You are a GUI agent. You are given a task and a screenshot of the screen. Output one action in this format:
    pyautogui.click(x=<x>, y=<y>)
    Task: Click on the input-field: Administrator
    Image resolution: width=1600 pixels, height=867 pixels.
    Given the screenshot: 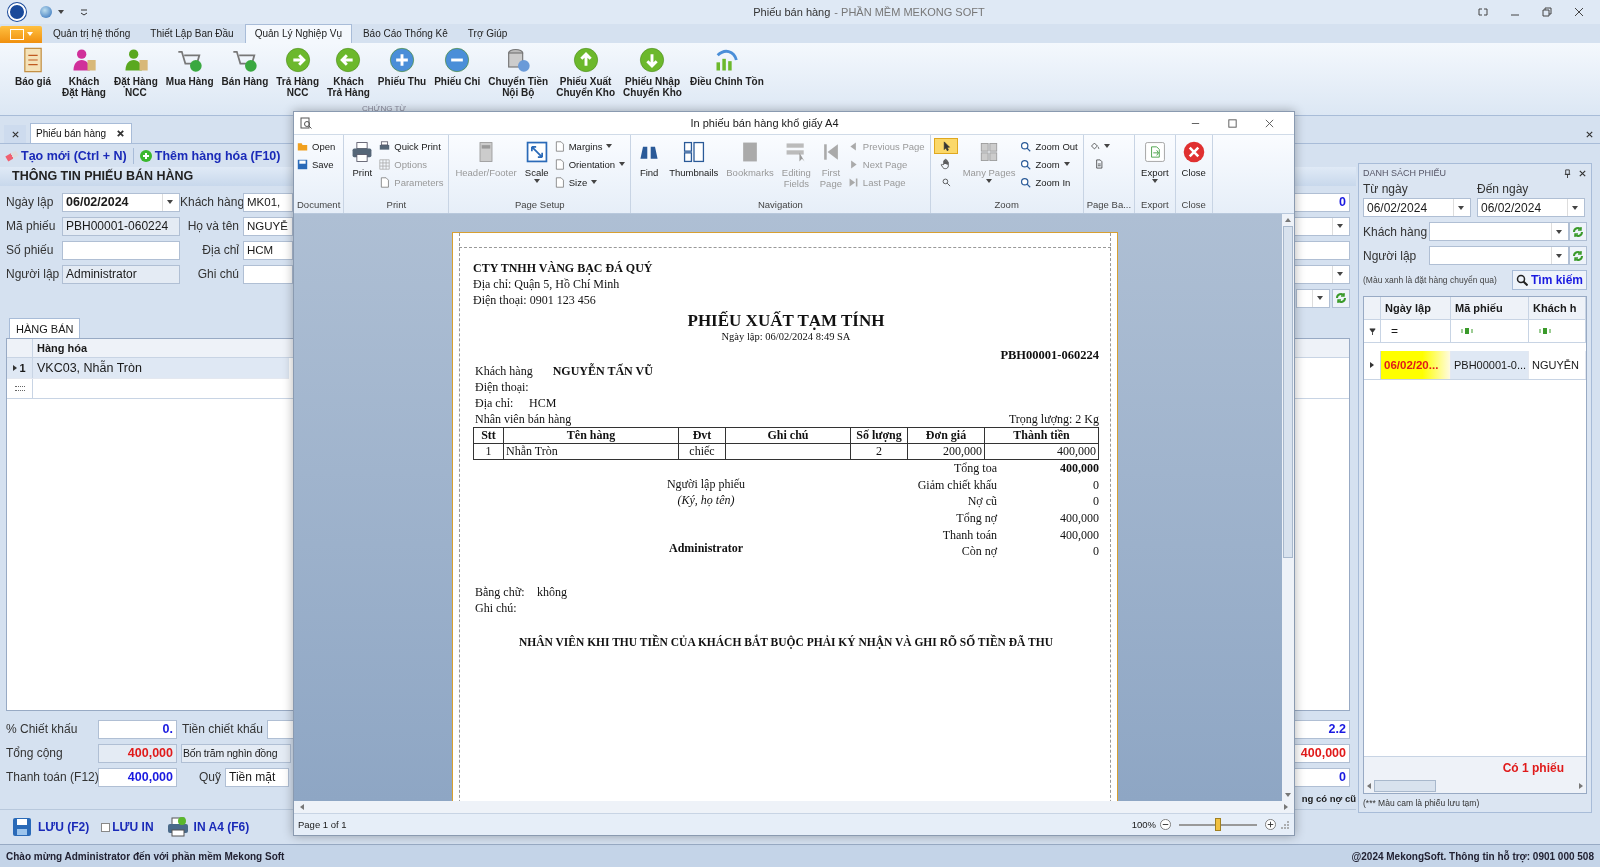 What is the action you would take?
    pyautogui.click(x=121, y=274)
    